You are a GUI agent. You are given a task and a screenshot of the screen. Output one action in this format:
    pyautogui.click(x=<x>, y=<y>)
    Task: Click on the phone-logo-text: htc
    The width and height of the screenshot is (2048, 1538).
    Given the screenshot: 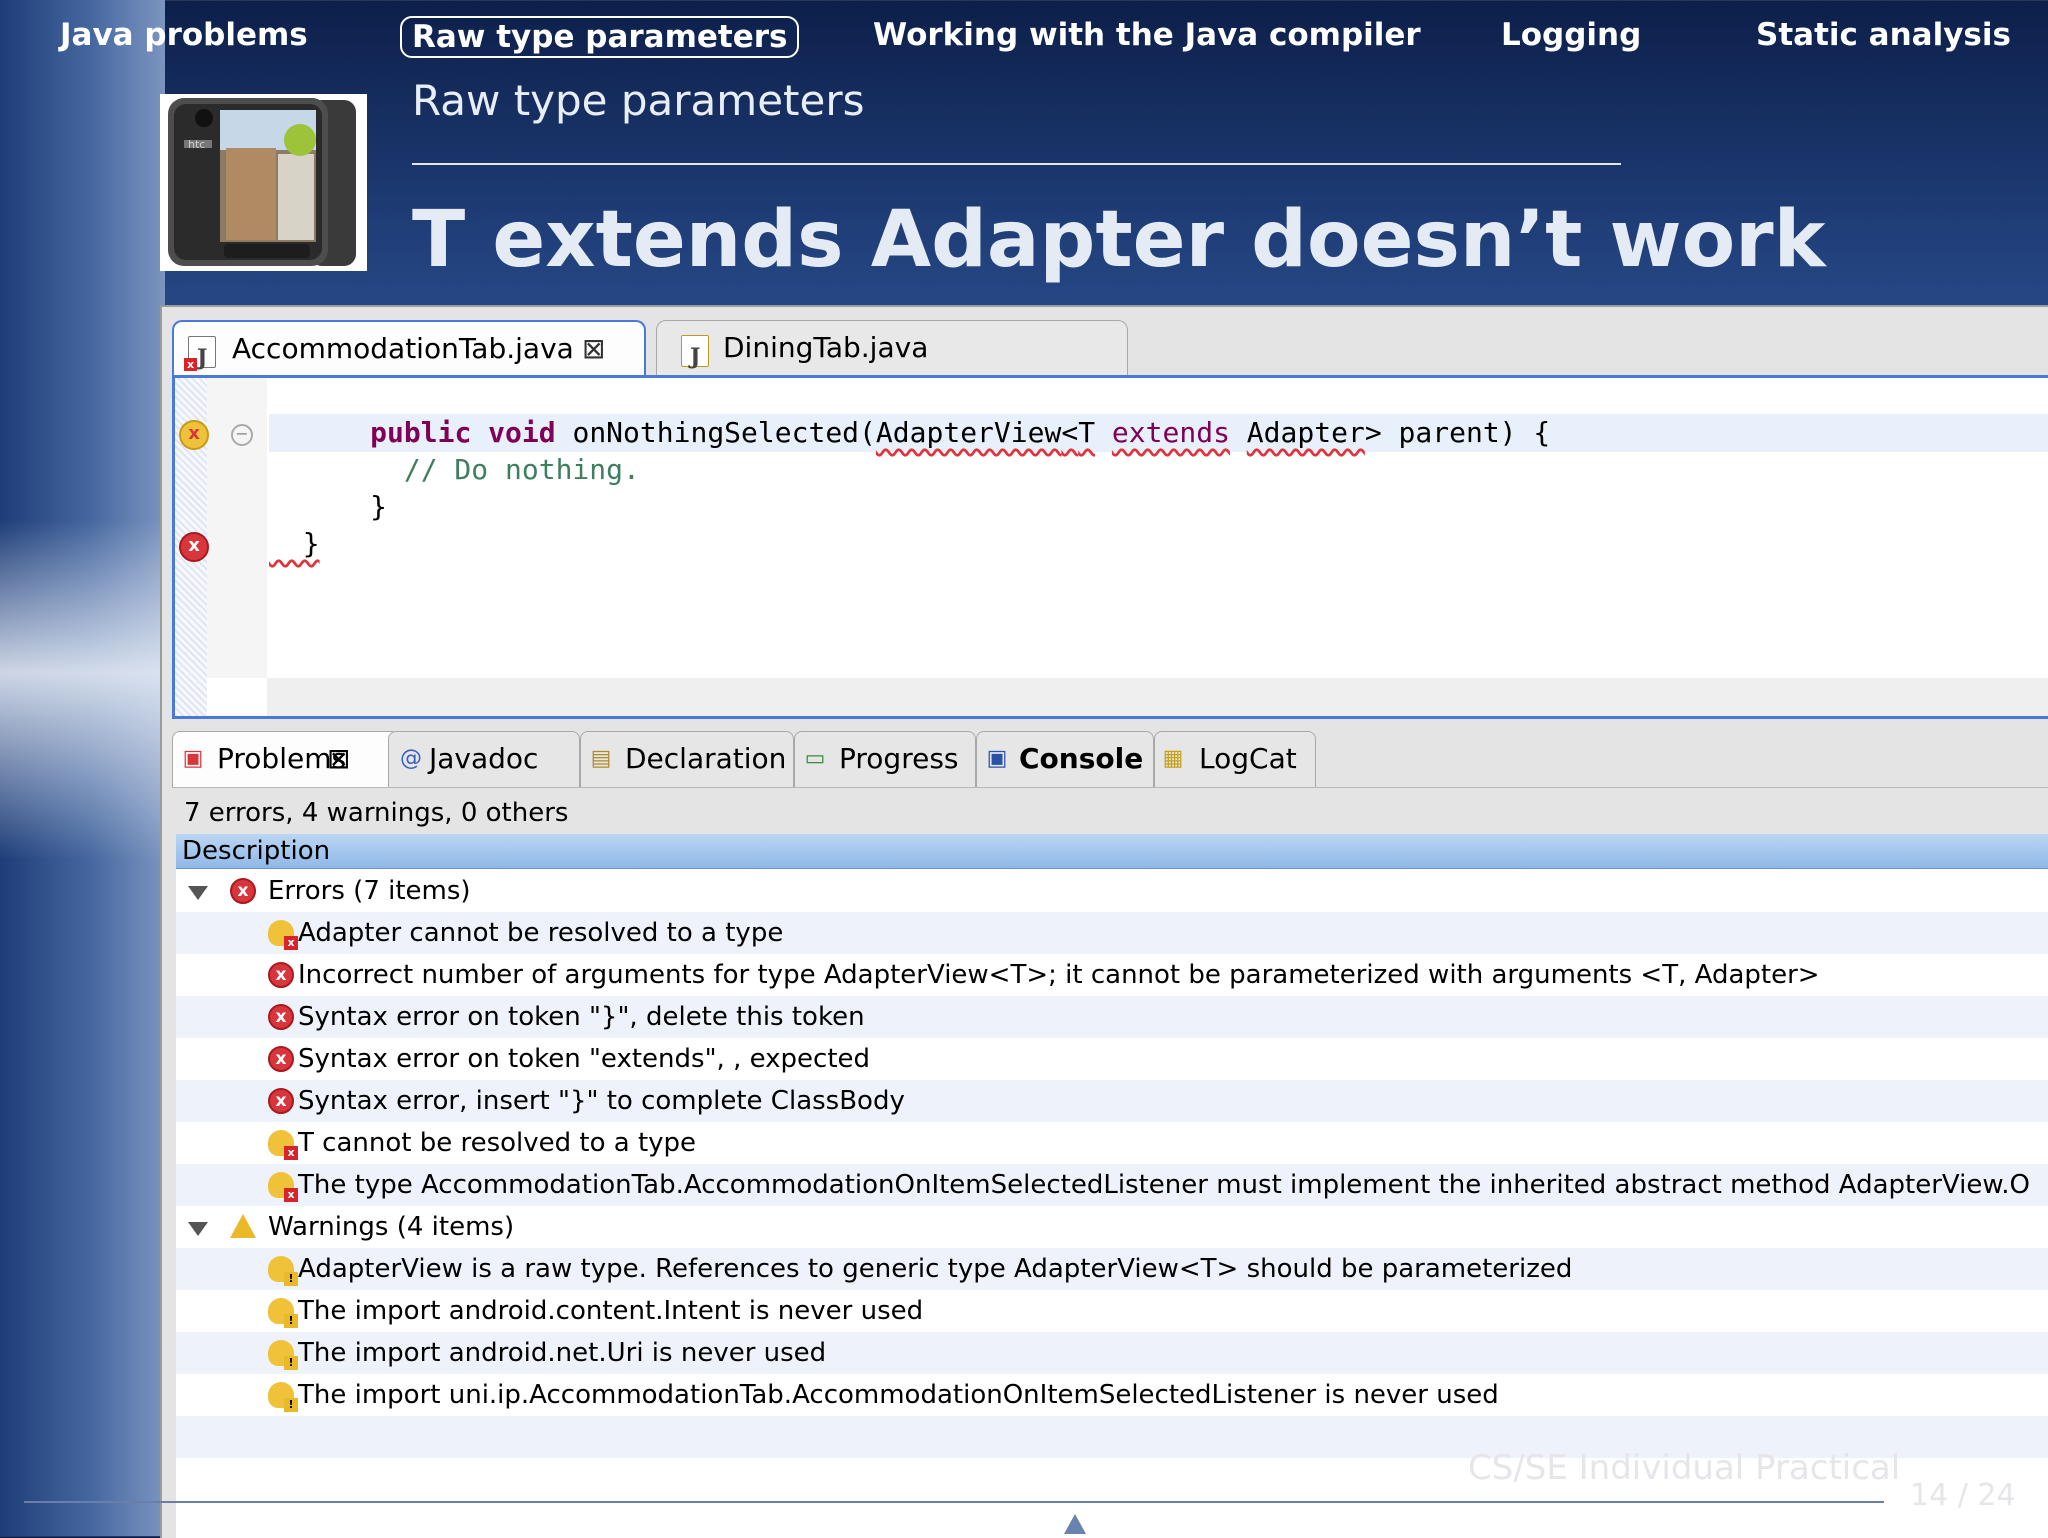 What is the action you would take?
    pyautogui.click(x=197, y=144)
    